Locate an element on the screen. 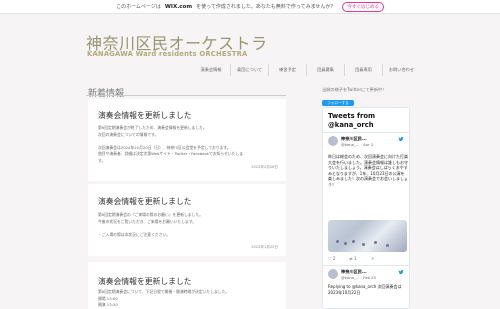  like-action: ♡ 2 is located at coordinates (331, 258).